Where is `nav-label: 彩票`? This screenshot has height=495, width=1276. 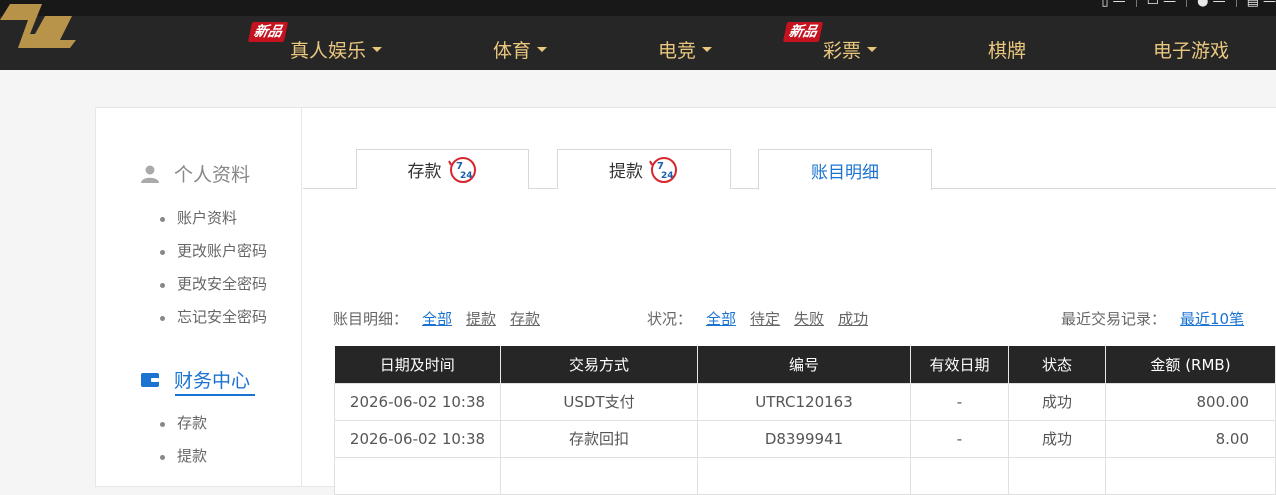 nav-label: 彩票 is located at coordinates (842, 51).